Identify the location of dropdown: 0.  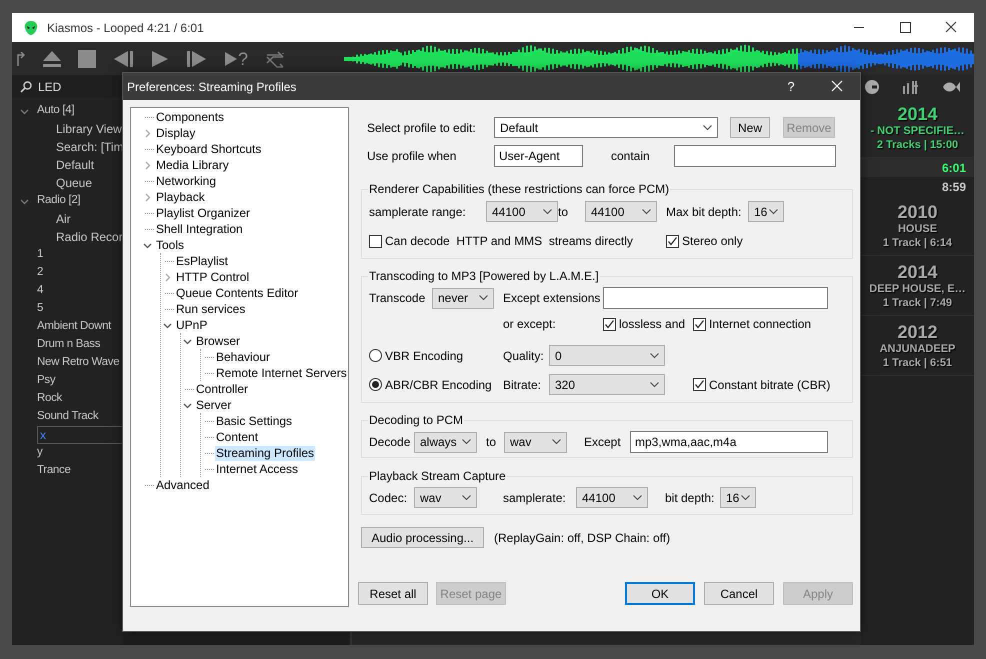
(607, 355).